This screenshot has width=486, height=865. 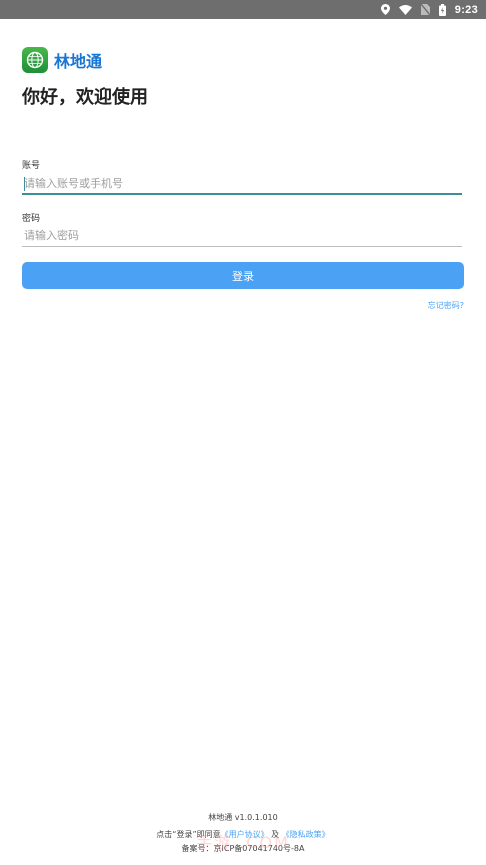 I want to click on privacy-policy-link: 《隐私政策》, so click(x=306, y=834).